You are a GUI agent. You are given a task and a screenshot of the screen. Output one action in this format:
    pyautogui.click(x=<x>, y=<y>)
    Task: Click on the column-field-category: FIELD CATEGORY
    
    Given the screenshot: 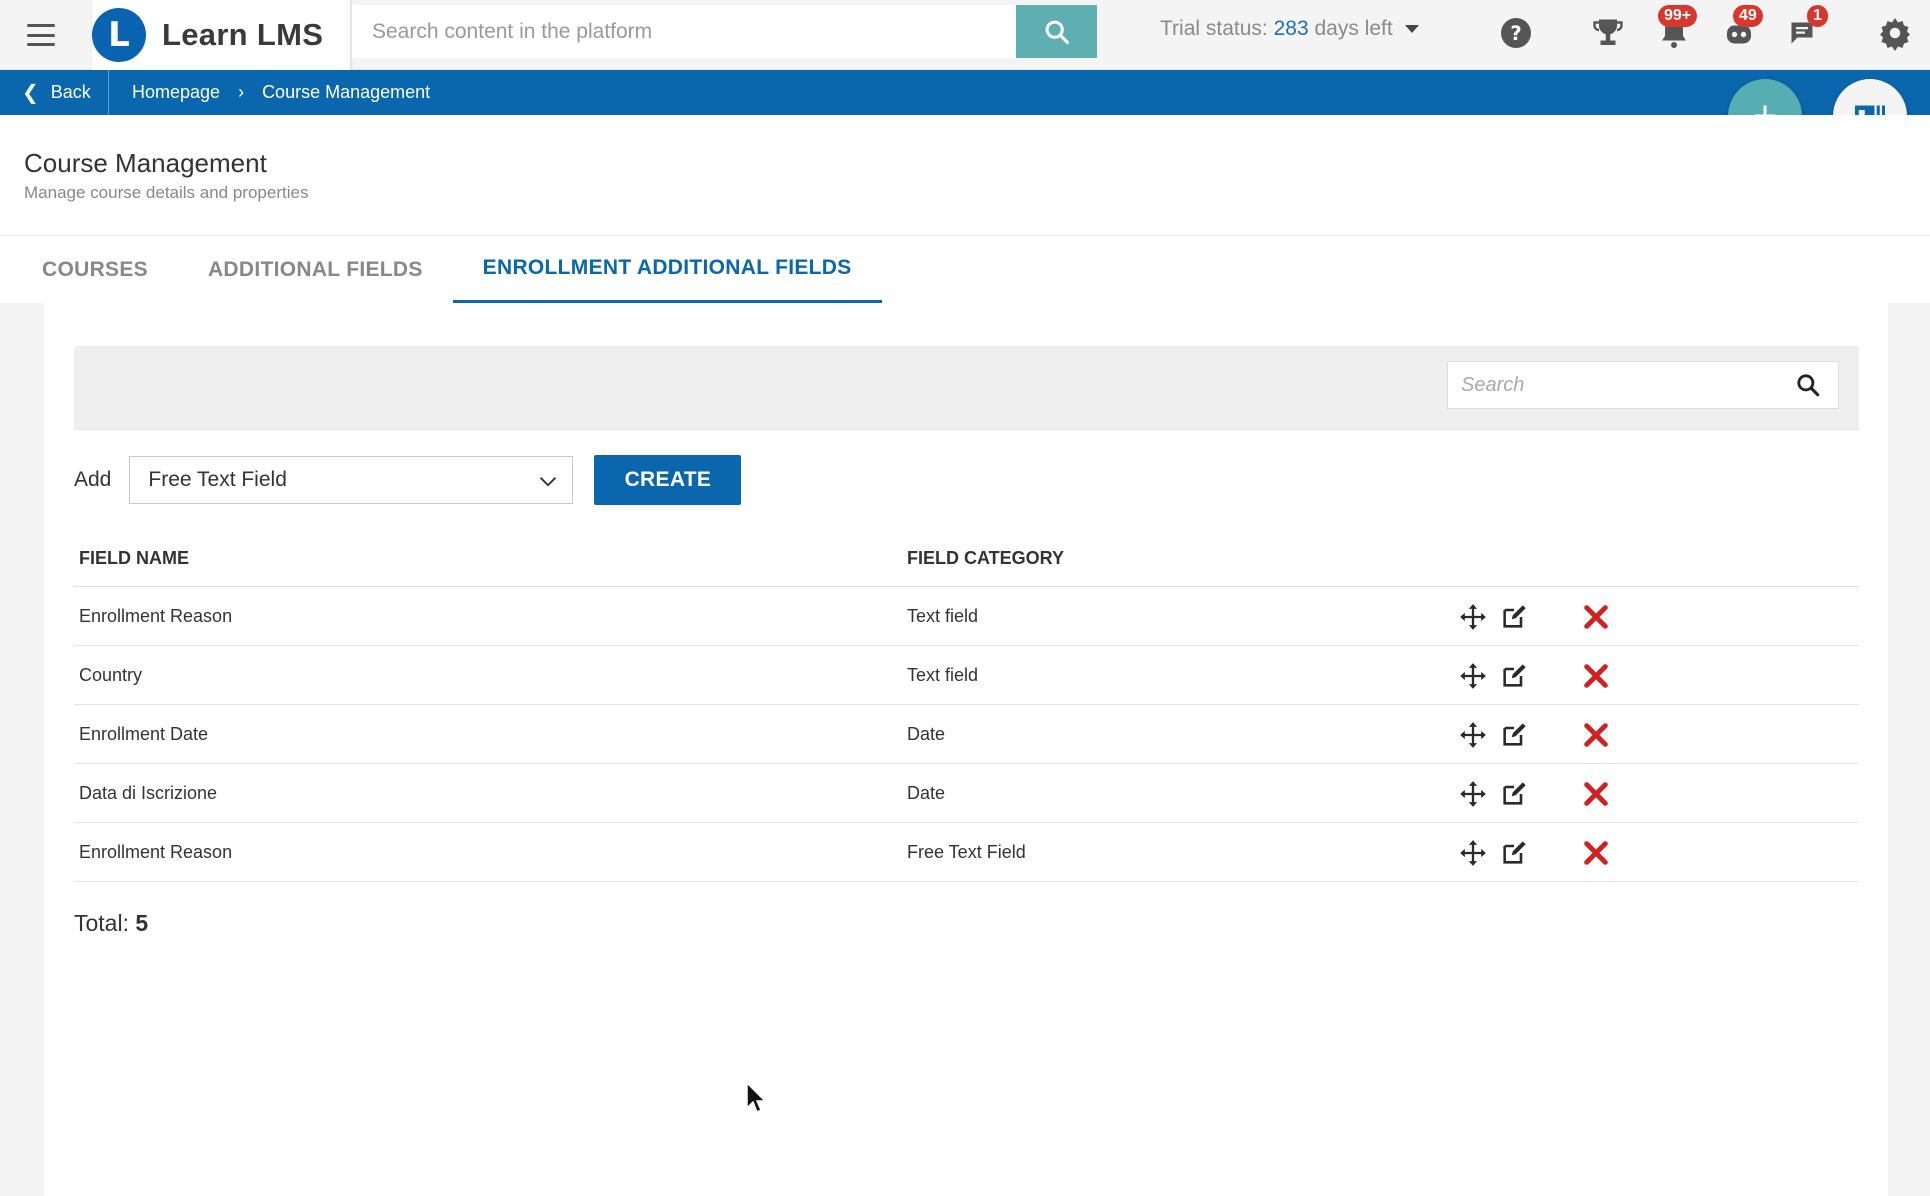 What is the action you would take?
    pyautogui.click(x=1207, y=558)
    